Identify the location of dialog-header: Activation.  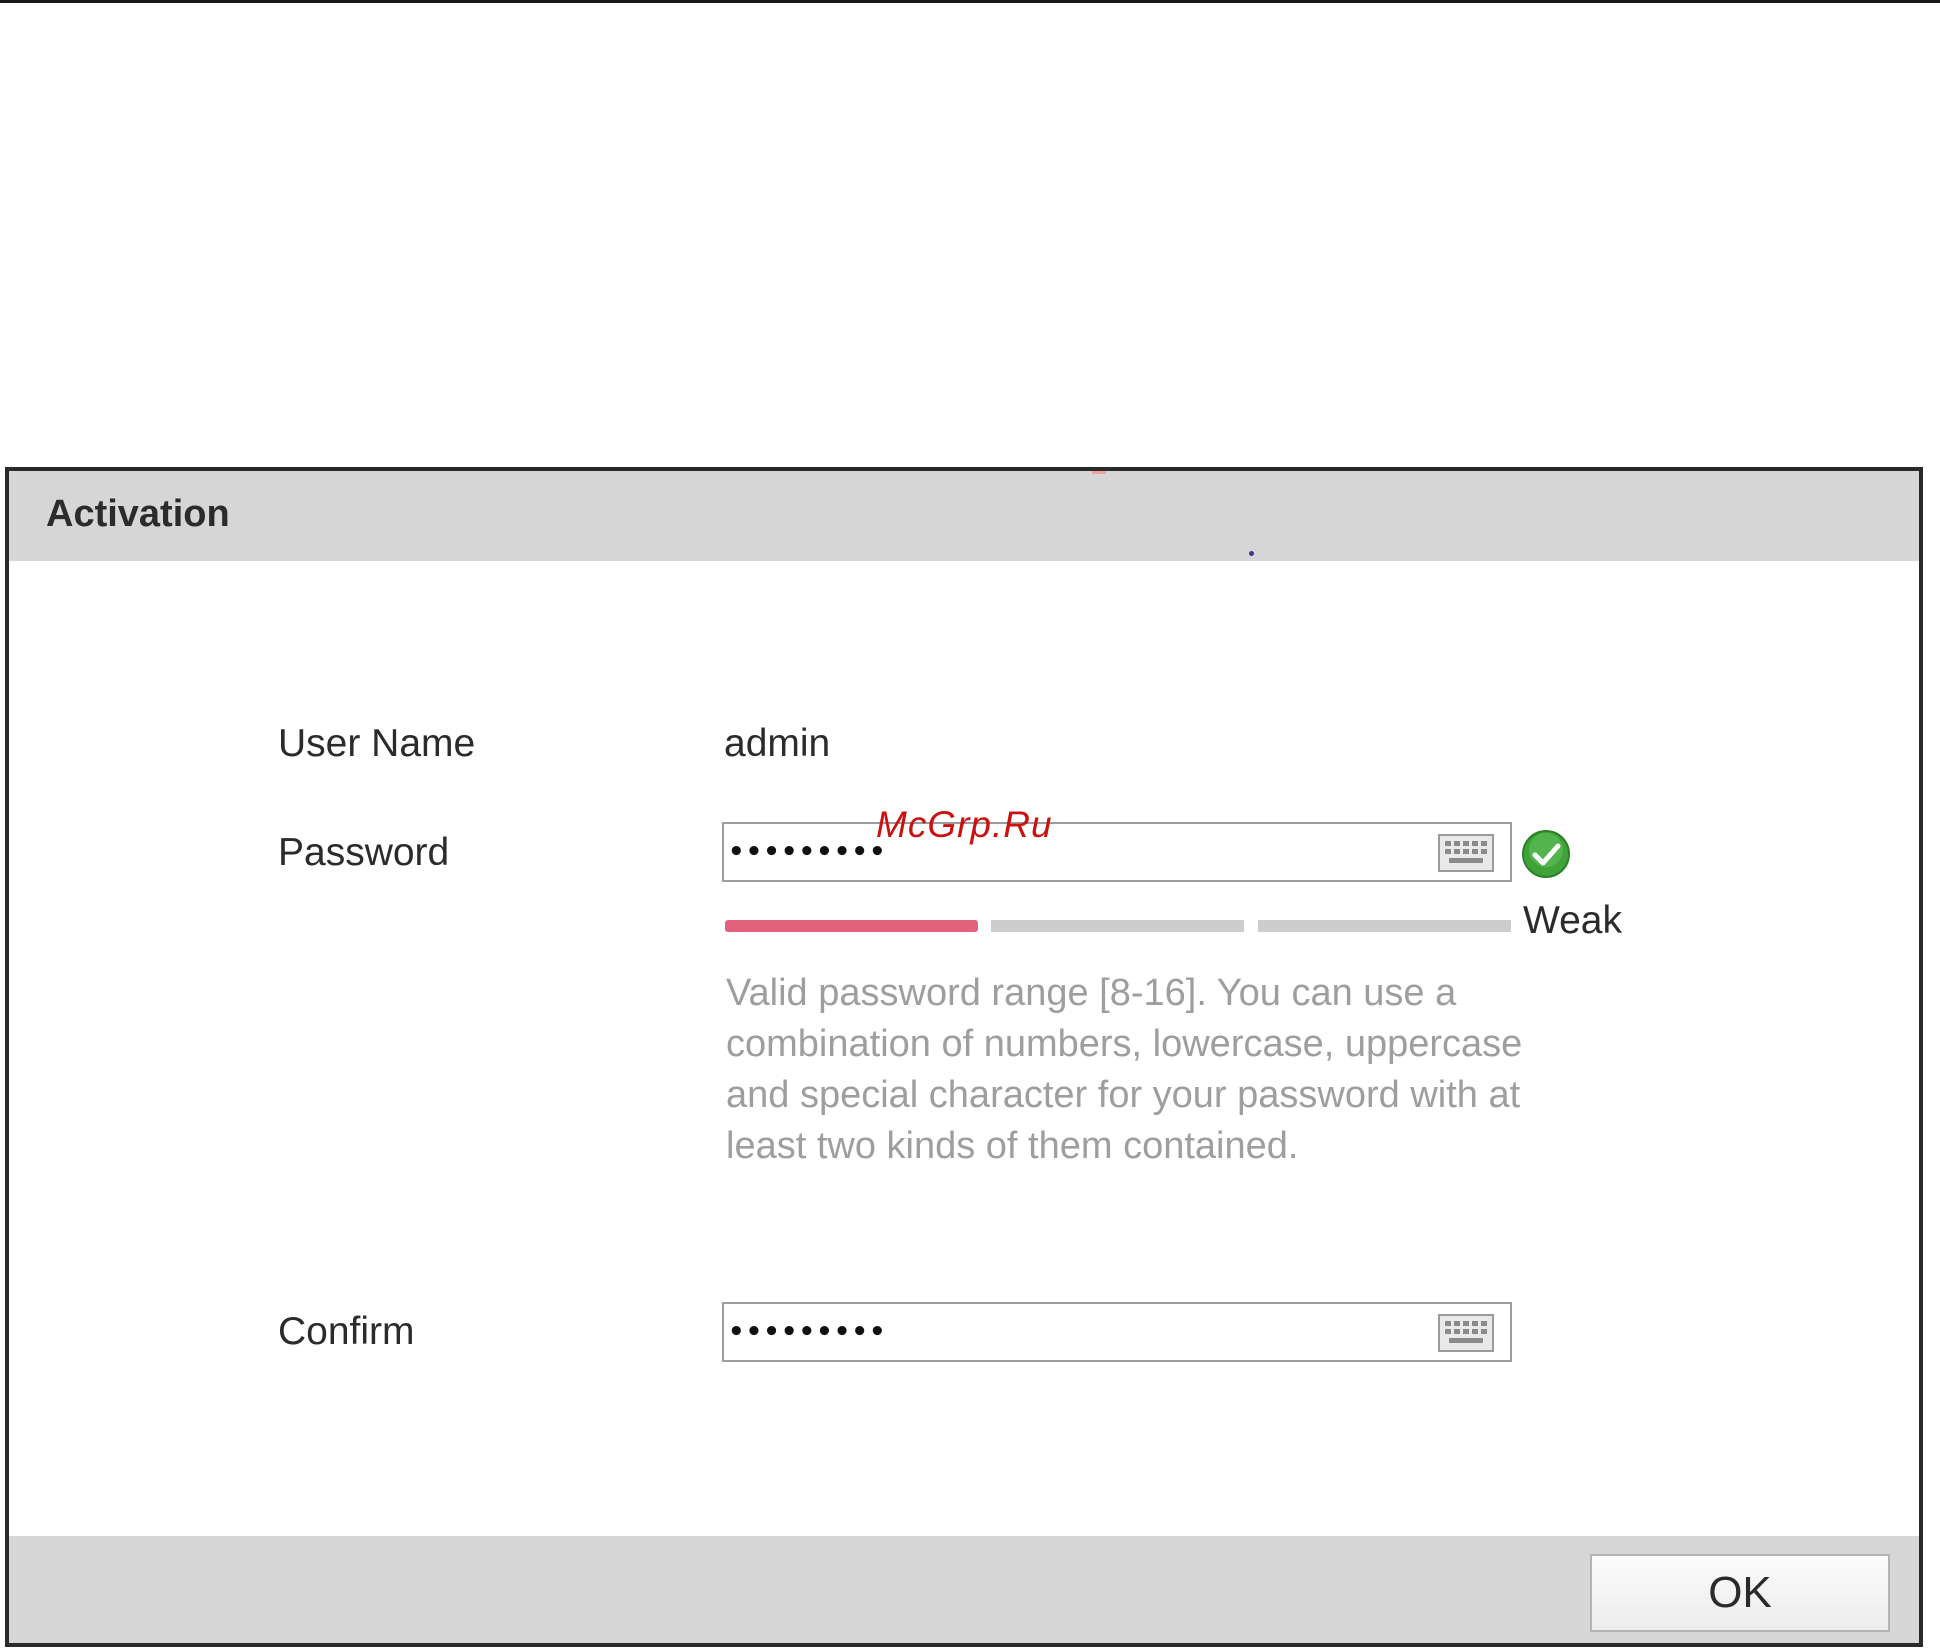
(964, 516).